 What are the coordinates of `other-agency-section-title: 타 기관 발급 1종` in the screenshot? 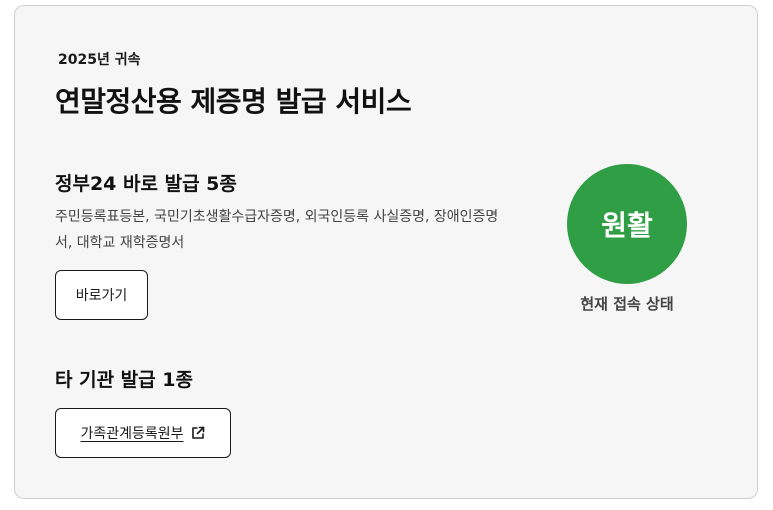 It's located at (124, 380).